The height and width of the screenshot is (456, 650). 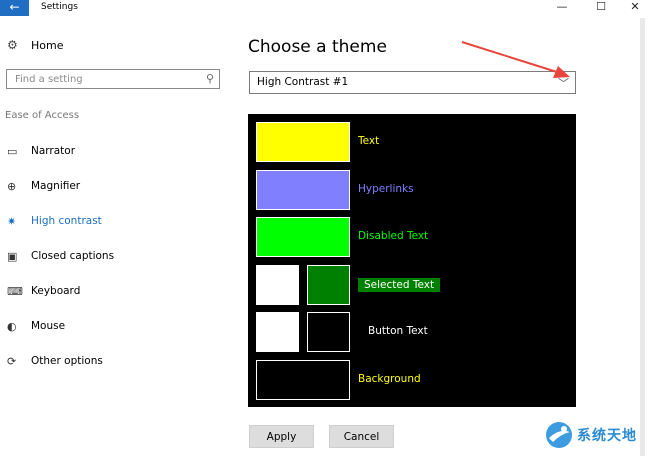 What do you see at coordinates (369, 141) in the screenshot?
I see `preview-label-text: Text` at bounding box center [369, 141].